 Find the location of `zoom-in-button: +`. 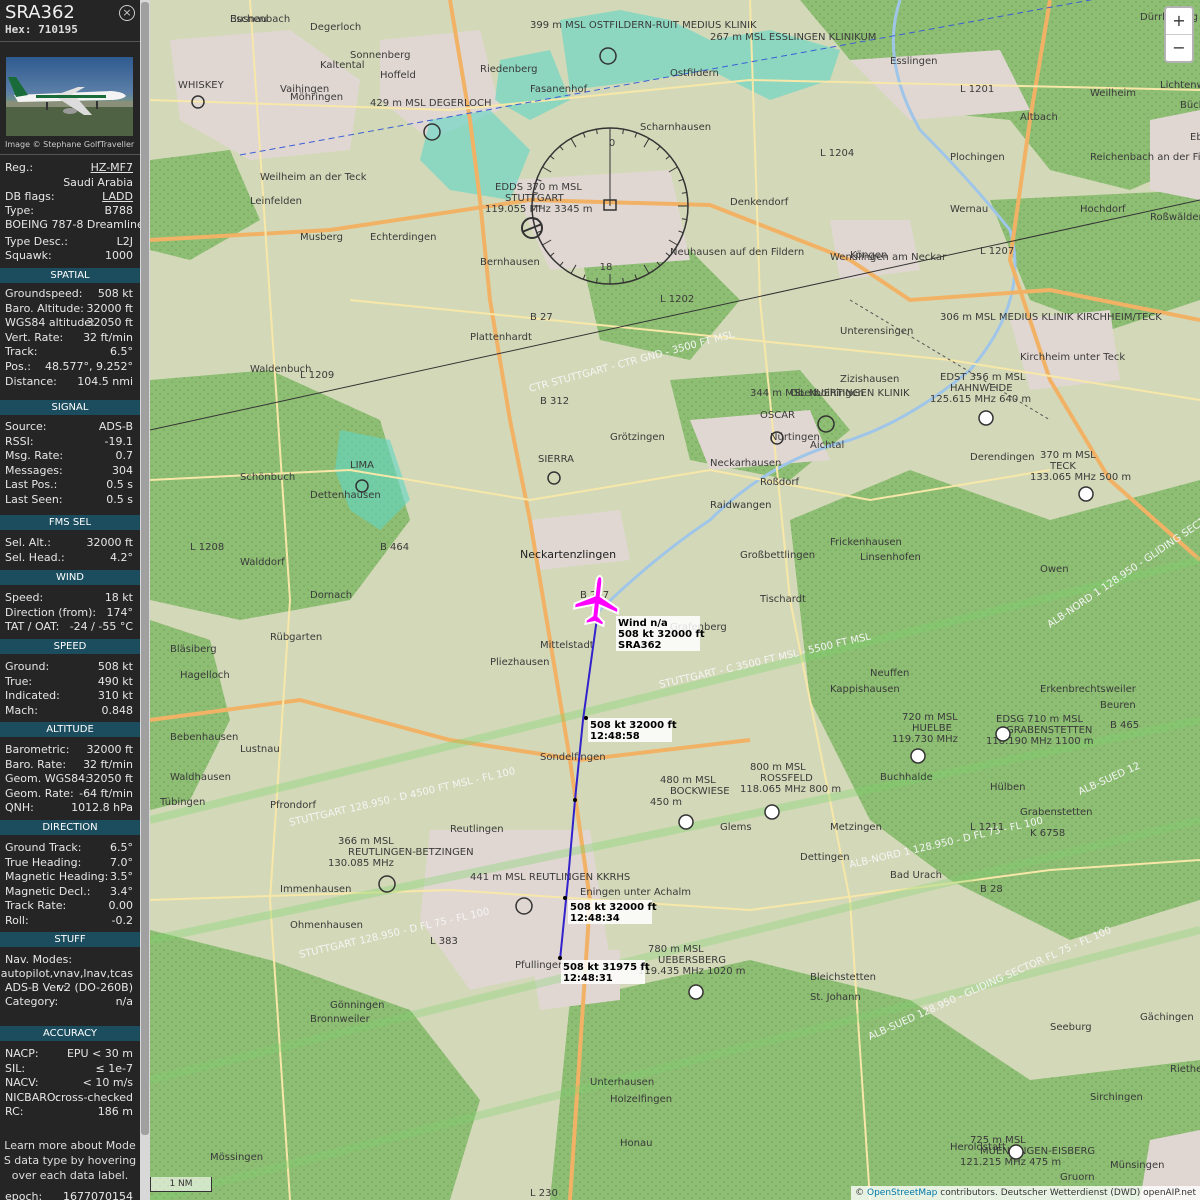

zoom-in-button: + is located at coordinates (1179, 21).